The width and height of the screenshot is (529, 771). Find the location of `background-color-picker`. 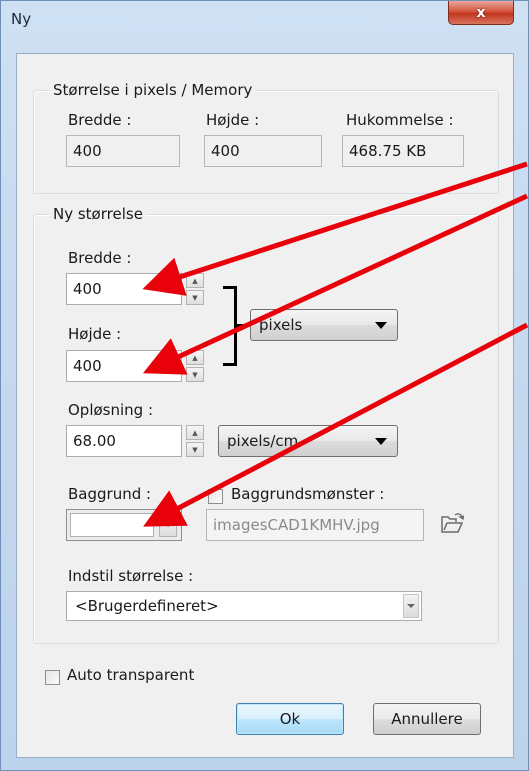

background-color-picker is located at coordinates (124, 525).